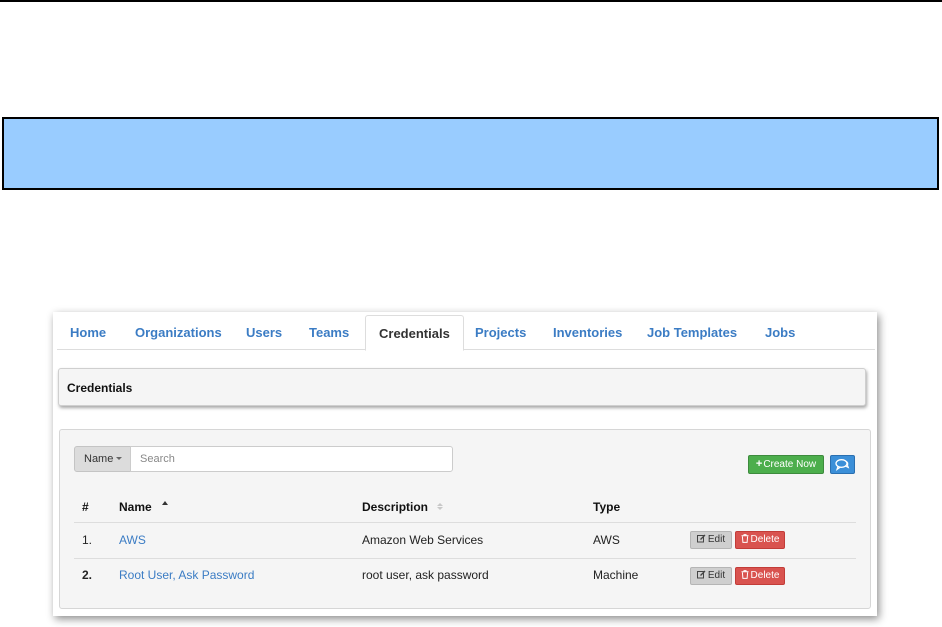 This screenshot has width=942, height=627. What do you see at coordinates (606, 540) in the screenshot?
I see `credential-type: AWS` at bounding box center [606, 540].